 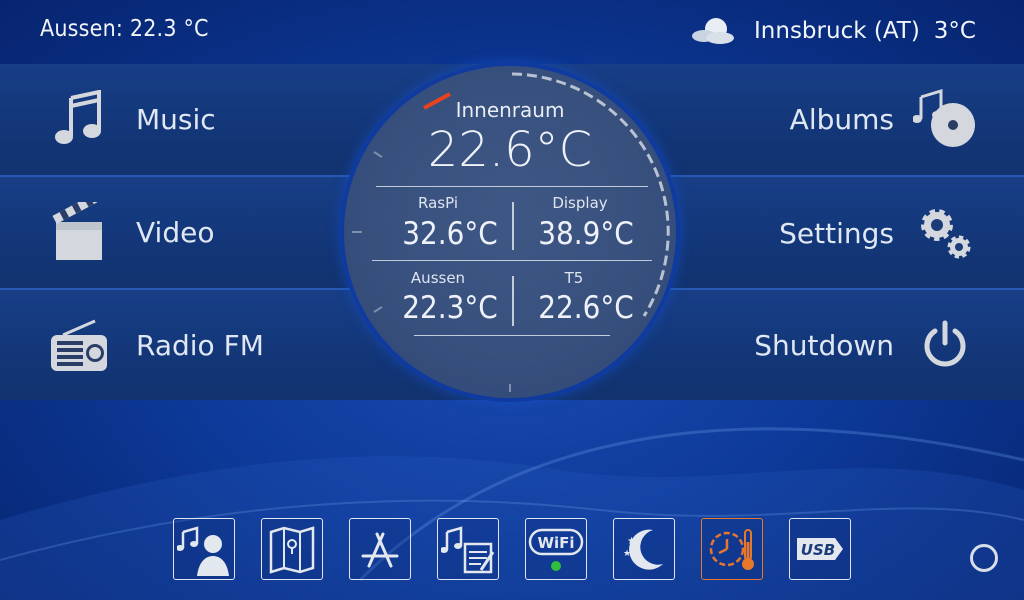 I want to click on raspi-value: 32.6°C, so click(x=450, y=234).